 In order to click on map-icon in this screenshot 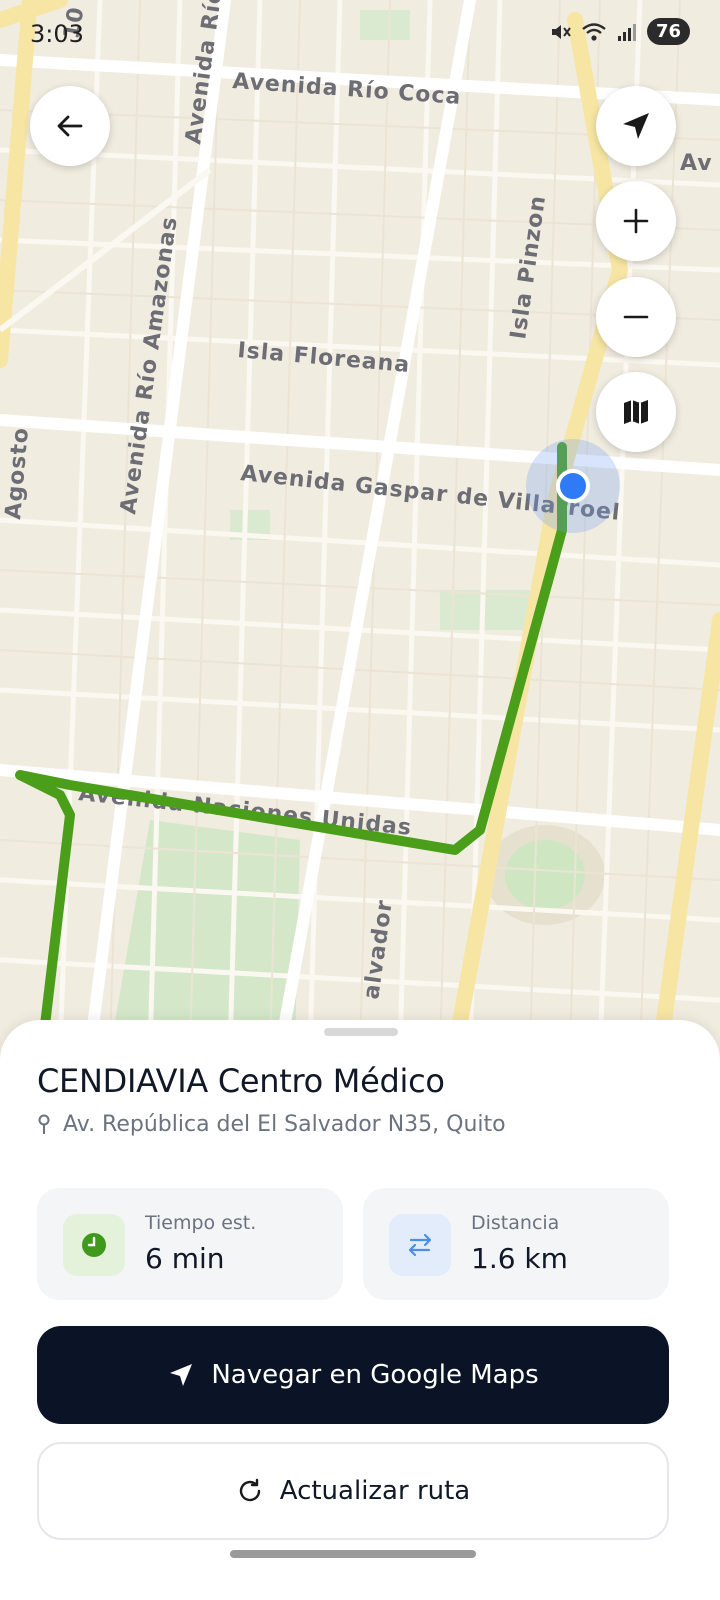, I will do `click(636, 412)`.